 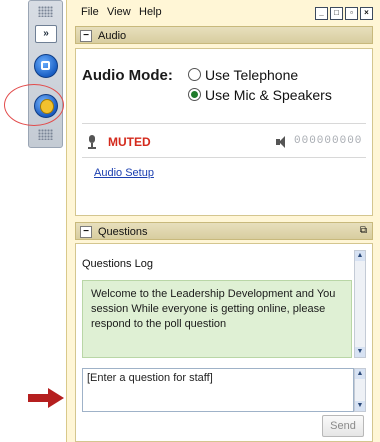 What do you see at coordinates (343, 426) in the screenshot?
I see `send-button: Send` at bounding box center [343, 426].